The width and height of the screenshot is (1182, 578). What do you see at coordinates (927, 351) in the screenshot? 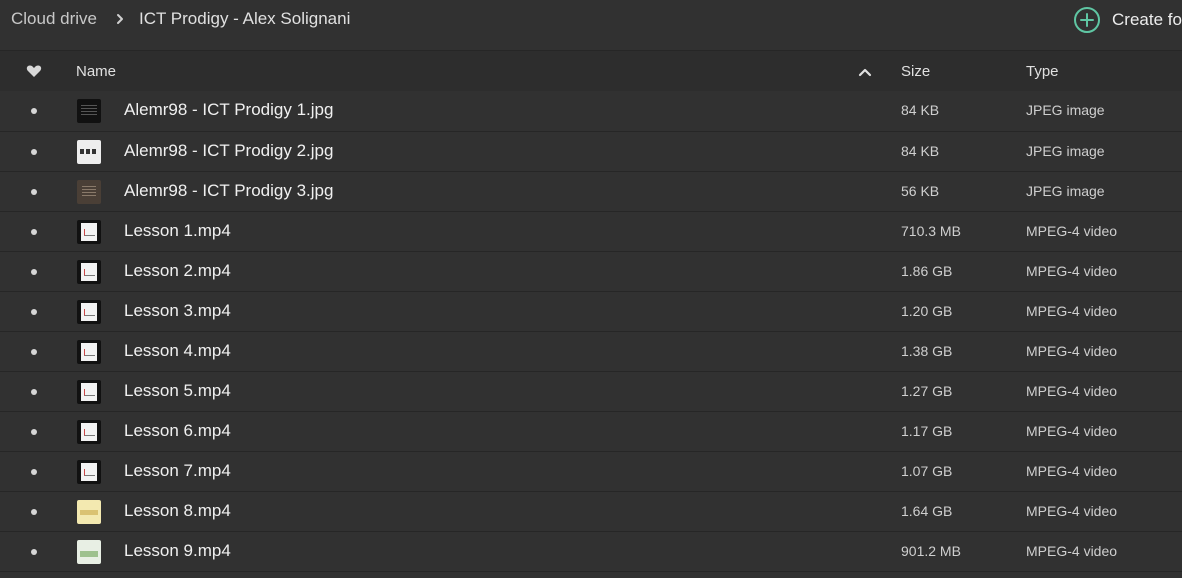
I see `file-size: 1.38 GB` at bounding box center [927, 351].